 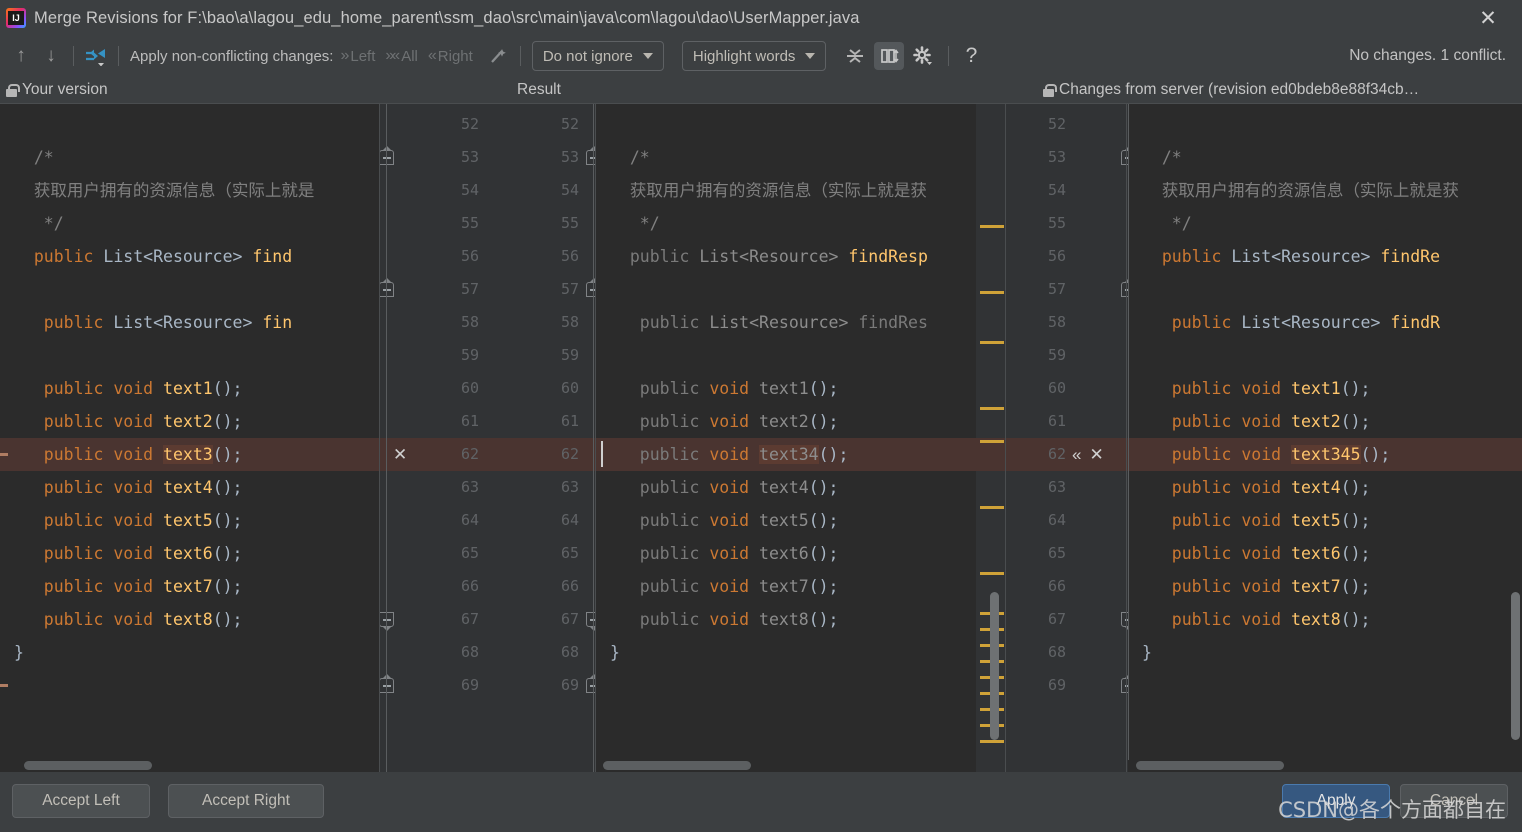 I want to click on right-line-56: public List<Resource> findRe, so click(x=1325, y=256).